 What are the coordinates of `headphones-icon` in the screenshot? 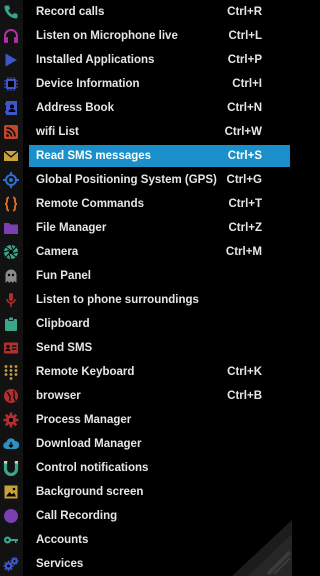 It's located at (11, 36).